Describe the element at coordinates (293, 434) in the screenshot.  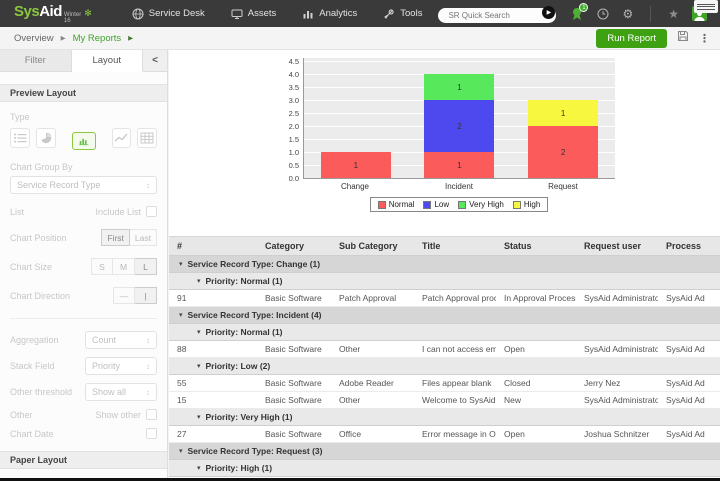
I see `table-cell: Basic Software` at that location.